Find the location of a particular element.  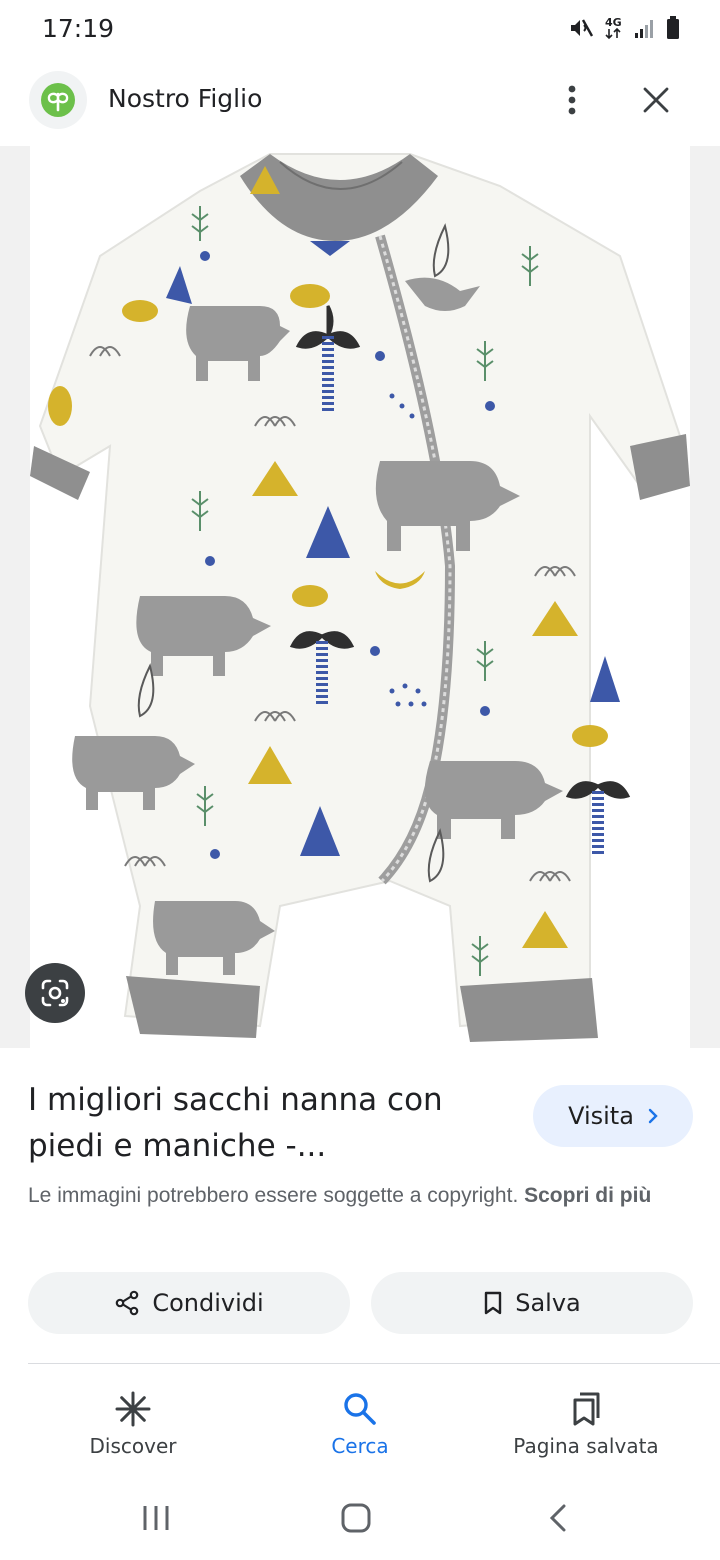

recent-apps-button is located at coordinates (156, 1518).